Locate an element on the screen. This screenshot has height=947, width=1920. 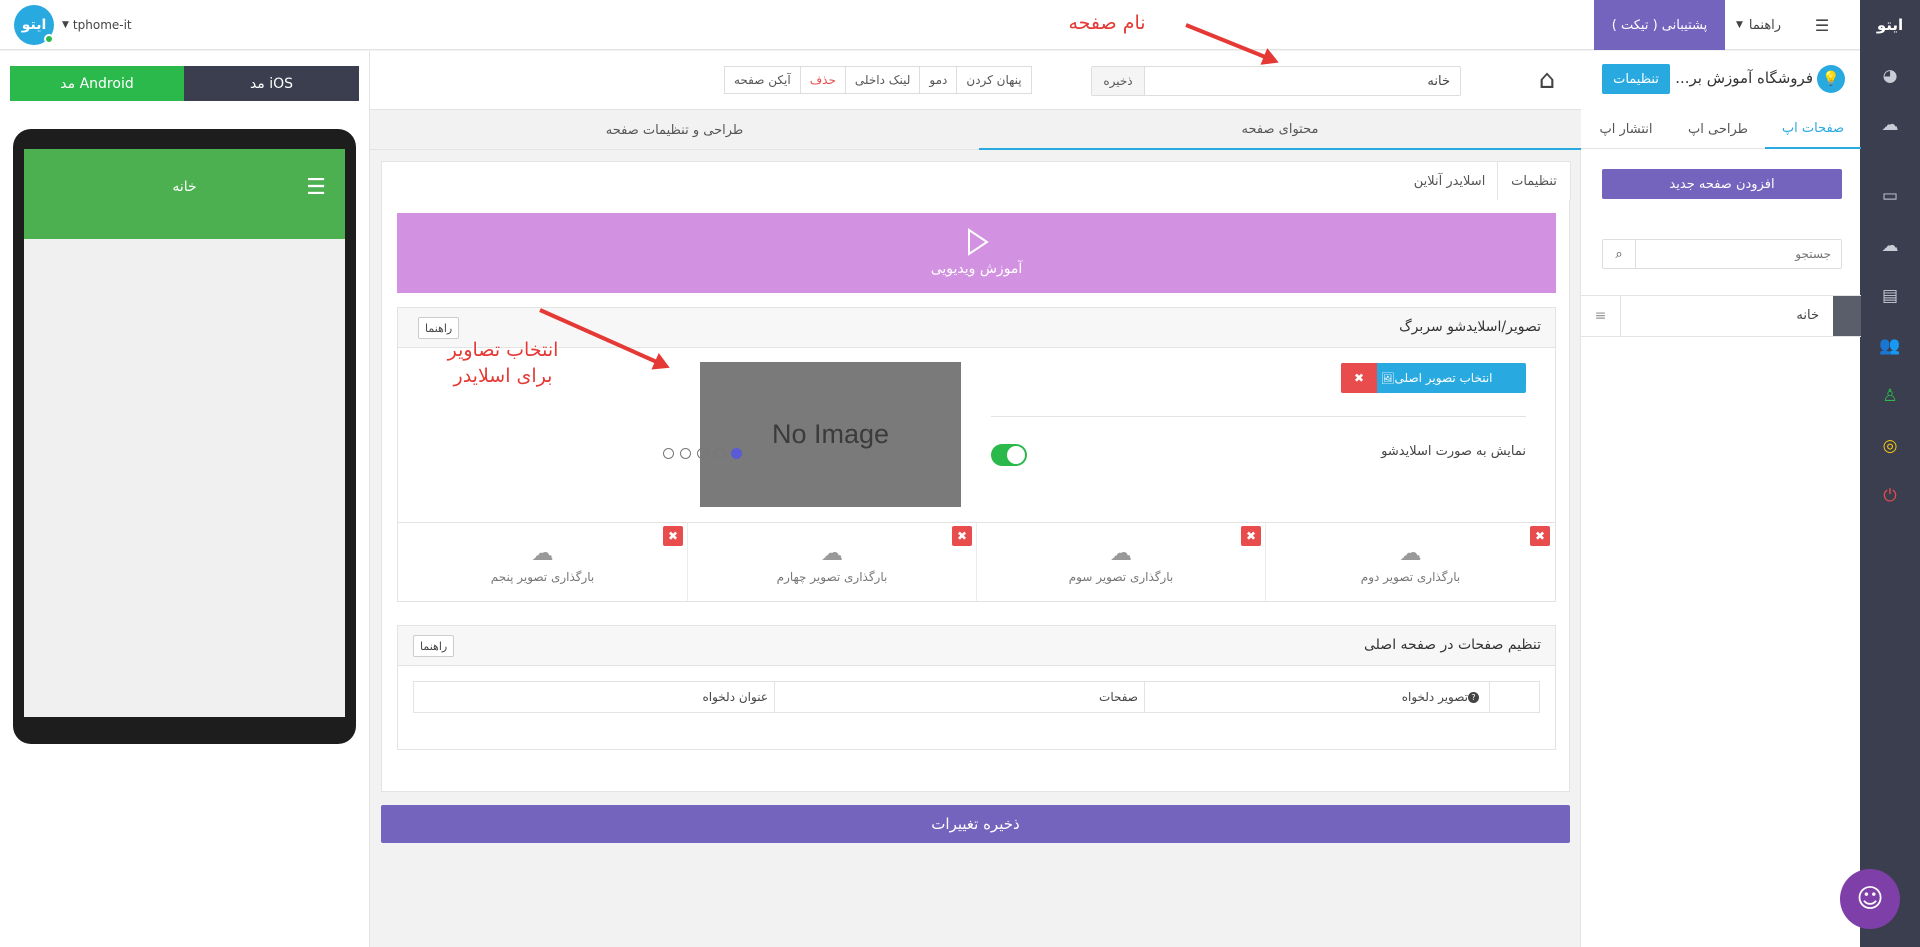
cloud-icon: ☁ is located at coordinates (1890, 246).